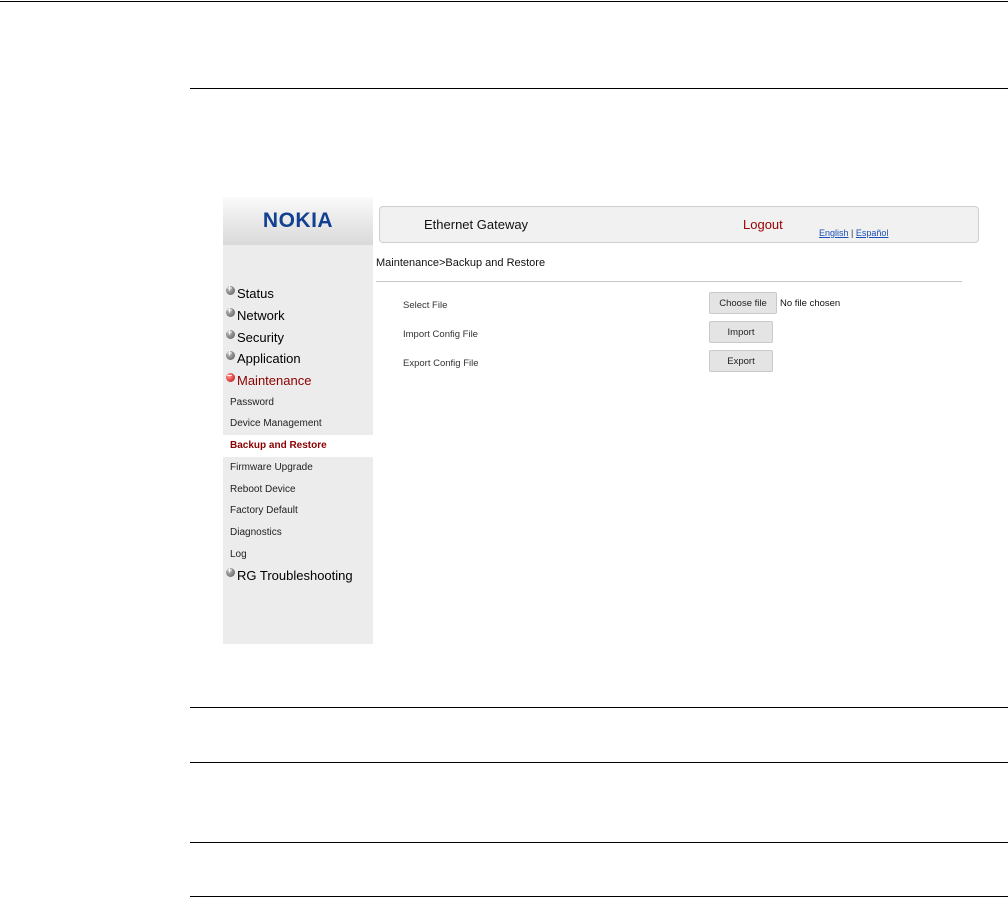 Image resolution: width=1008 pixels, height=907 pixels. Describe the element at coordinates (269, 359) in the screenshot. I see `sidebar-item-label: Application` at that location.